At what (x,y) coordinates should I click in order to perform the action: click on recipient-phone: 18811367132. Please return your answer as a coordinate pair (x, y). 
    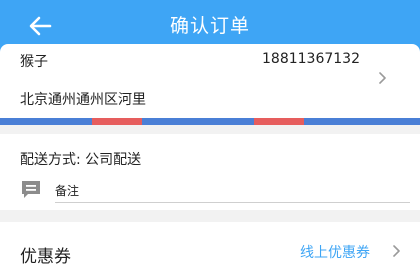
    Looking at the image, I should click on (311, 59).